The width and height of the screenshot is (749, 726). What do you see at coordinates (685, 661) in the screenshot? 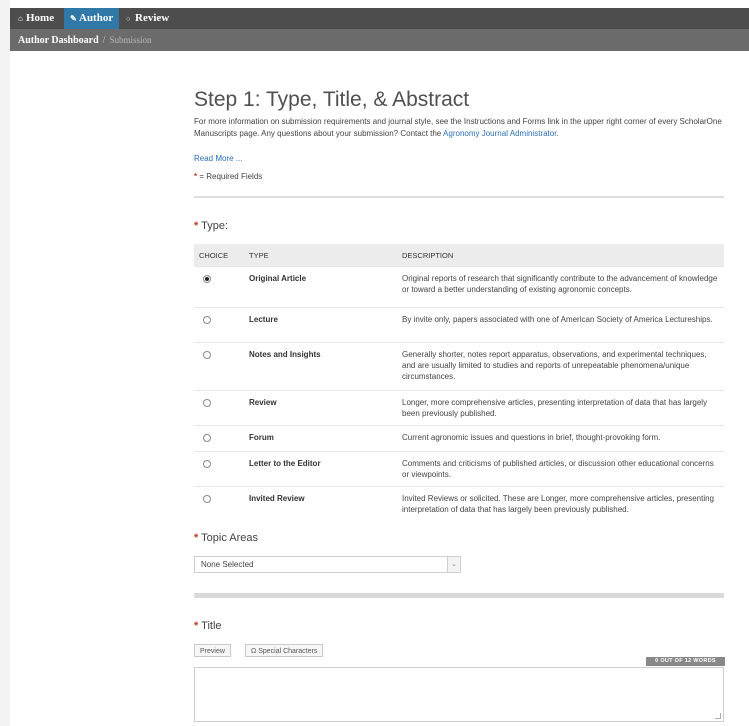
I see `word-counter-badge: 0 OUT OF 12 WORDS` at bounding box center [685, 661].